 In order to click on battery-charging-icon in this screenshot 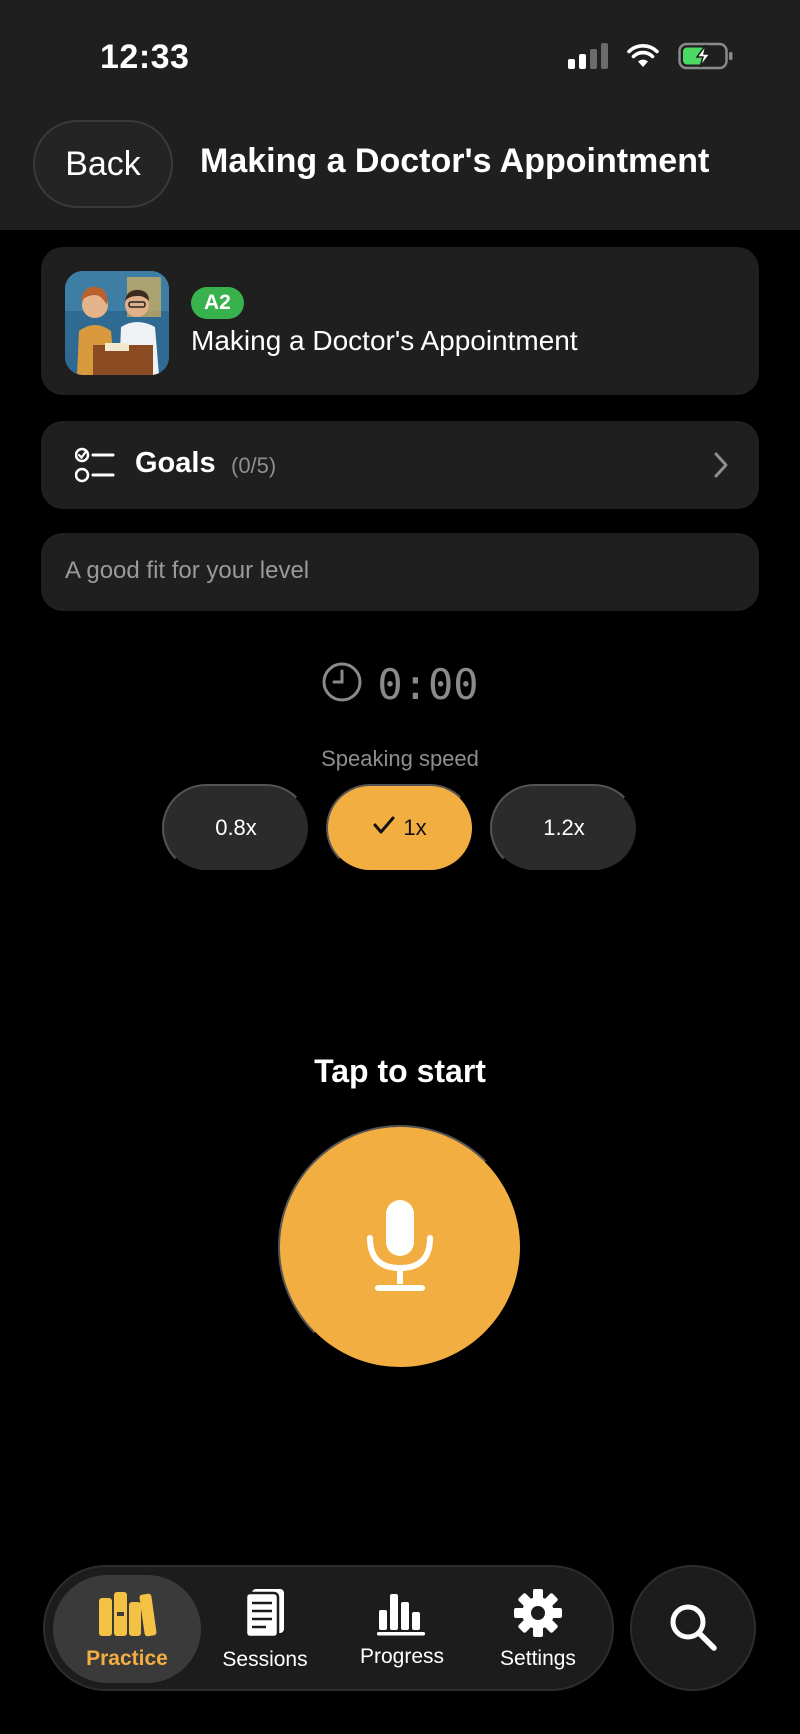, I will do `click(706, 56)`.